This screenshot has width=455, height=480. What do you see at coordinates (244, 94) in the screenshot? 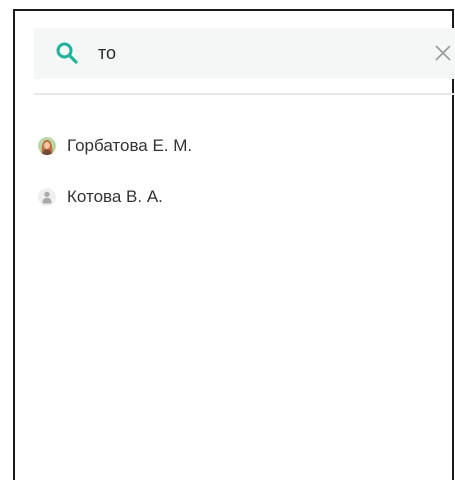
I see `divider` at bounding box center [244, 94].